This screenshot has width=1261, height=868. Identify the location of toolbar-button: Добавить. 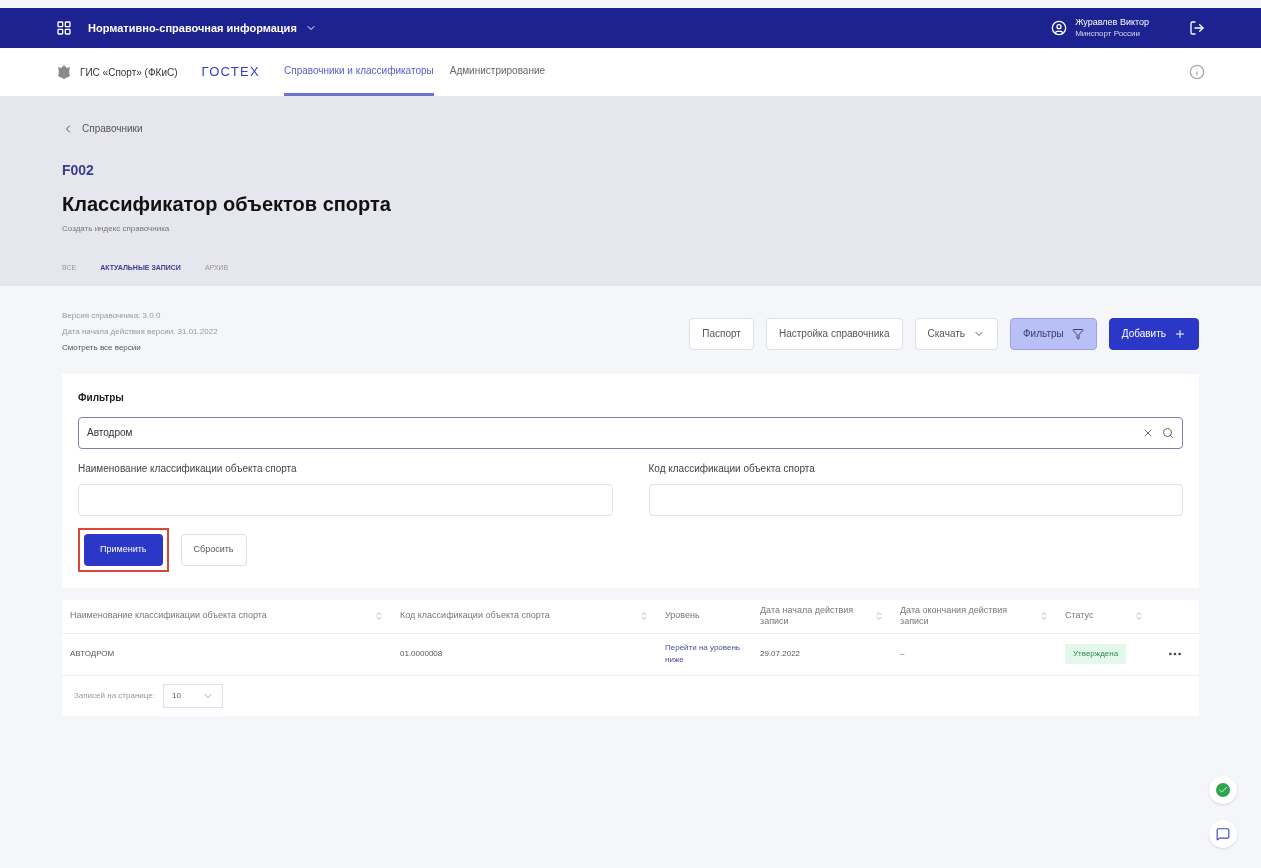
(1153, 333).